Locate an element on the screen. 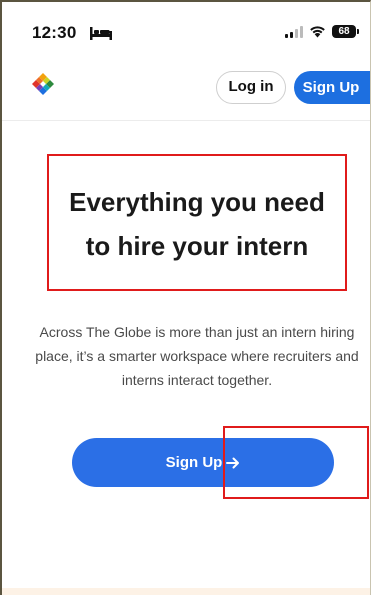  battery-icon: 68 is located at coordinates (345, 31).